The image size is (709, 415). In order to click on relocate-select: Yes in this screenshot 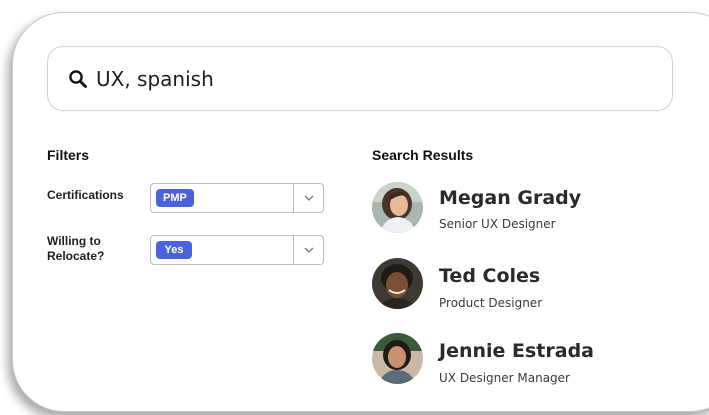, I will do `click(237, 250)`.